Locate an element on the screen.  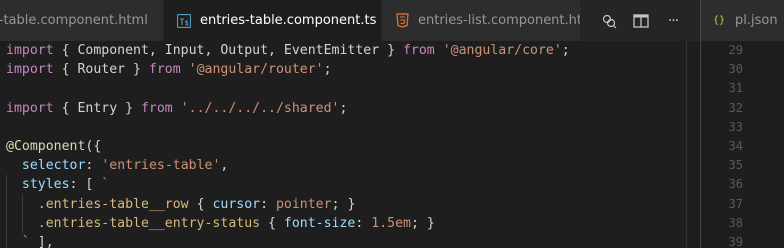
tab-label: s-table.component.html is located at coordinates (74, 20).